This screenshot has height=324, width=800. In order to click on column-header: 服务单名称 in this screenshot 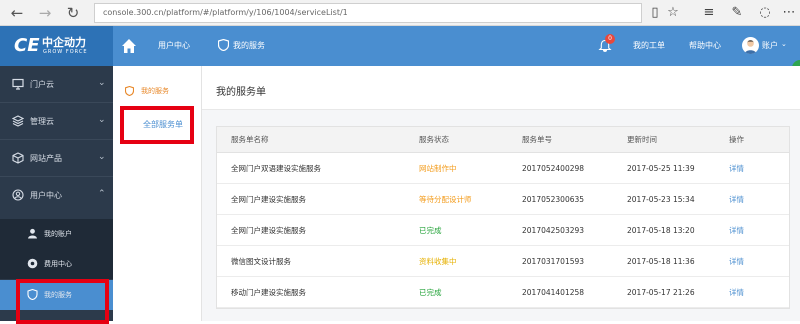, I will do `click(250, 139)`.